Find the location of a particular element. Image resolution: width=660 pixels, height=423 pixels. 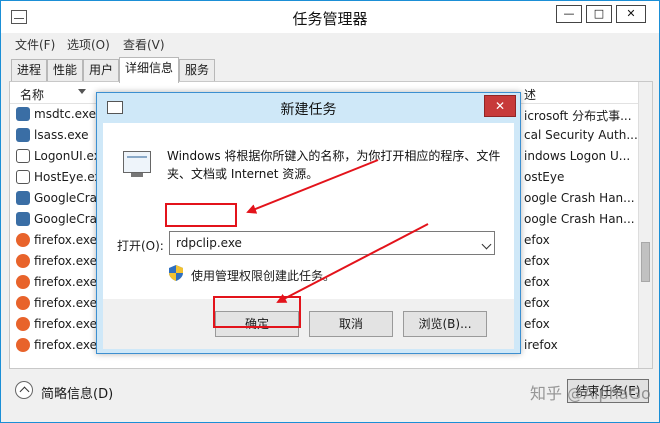

maximize-button: □ is located at coordinates (599, 14).